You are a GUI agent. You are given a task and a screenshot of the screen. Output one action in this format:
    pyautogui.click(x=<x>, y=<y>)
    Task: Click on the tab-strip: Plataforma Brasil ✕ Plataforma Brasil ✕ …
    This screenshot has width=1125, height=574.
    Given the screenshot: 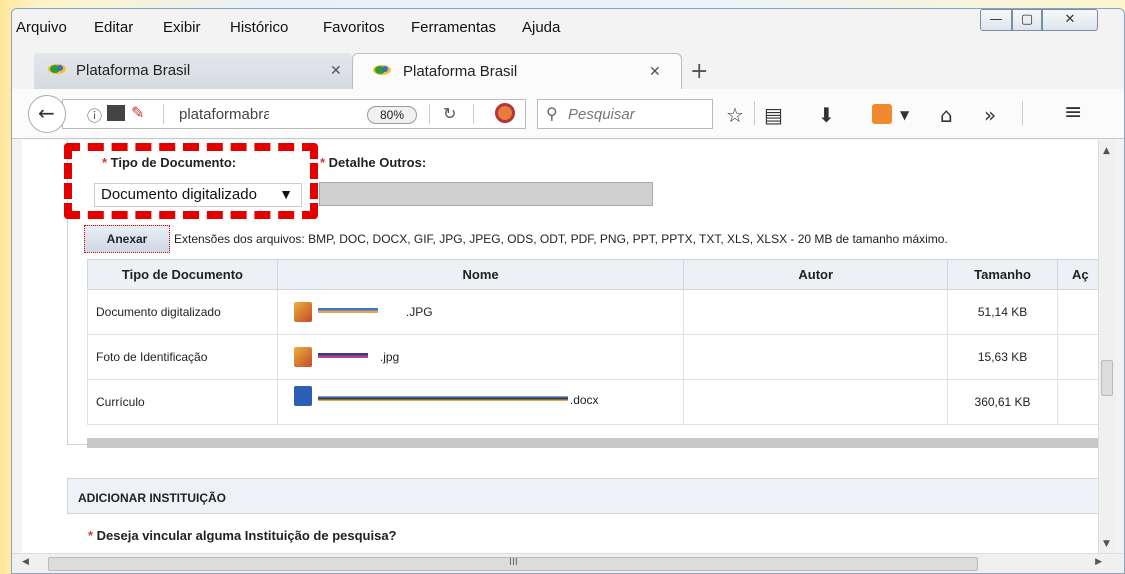 What is the action you would take?
    pyautogui.click(x=568, y=66)
    